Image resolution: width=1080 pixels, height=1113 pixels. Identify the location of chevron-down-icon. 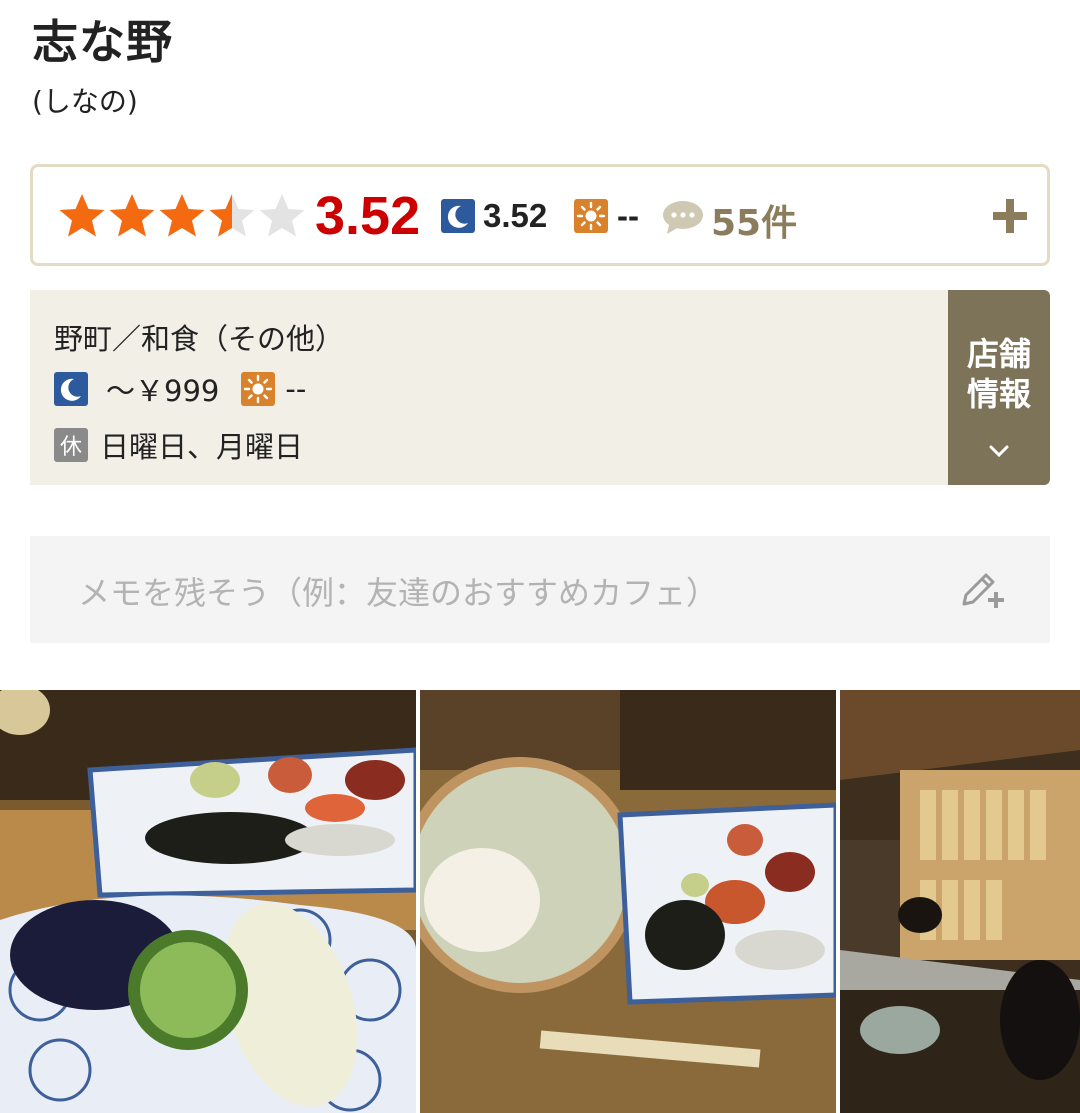
(999, 451).